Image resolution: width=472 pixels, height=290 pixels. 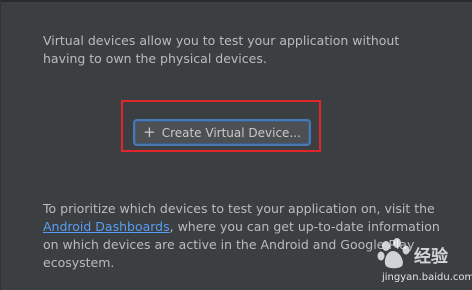 I want to click on watermark-url: jingyan.baidu.com, so click(x=427, y=277).